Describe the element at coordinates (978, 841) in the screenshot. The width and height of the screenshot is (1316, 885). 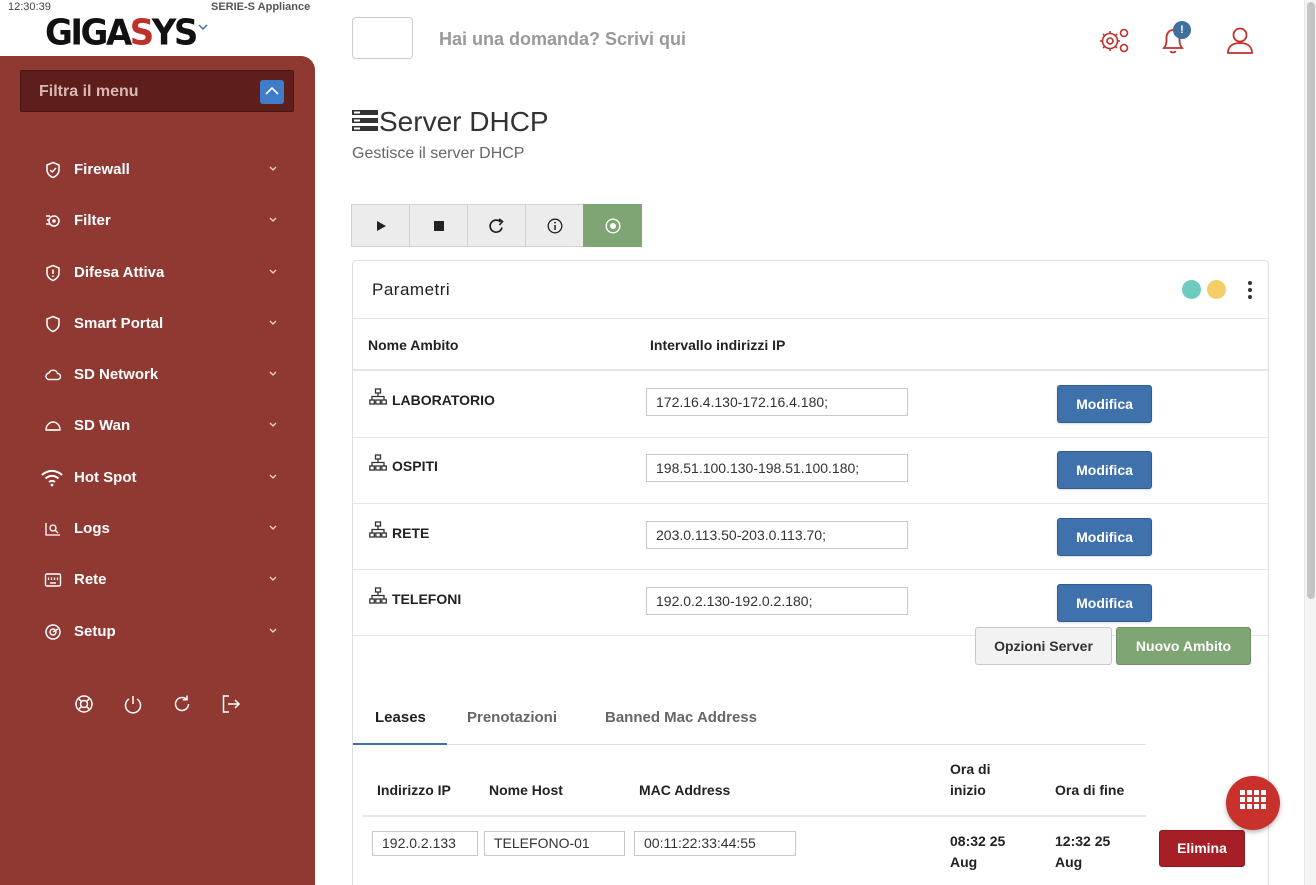
I see `lease-start-line1: 08:32 25` at that location.